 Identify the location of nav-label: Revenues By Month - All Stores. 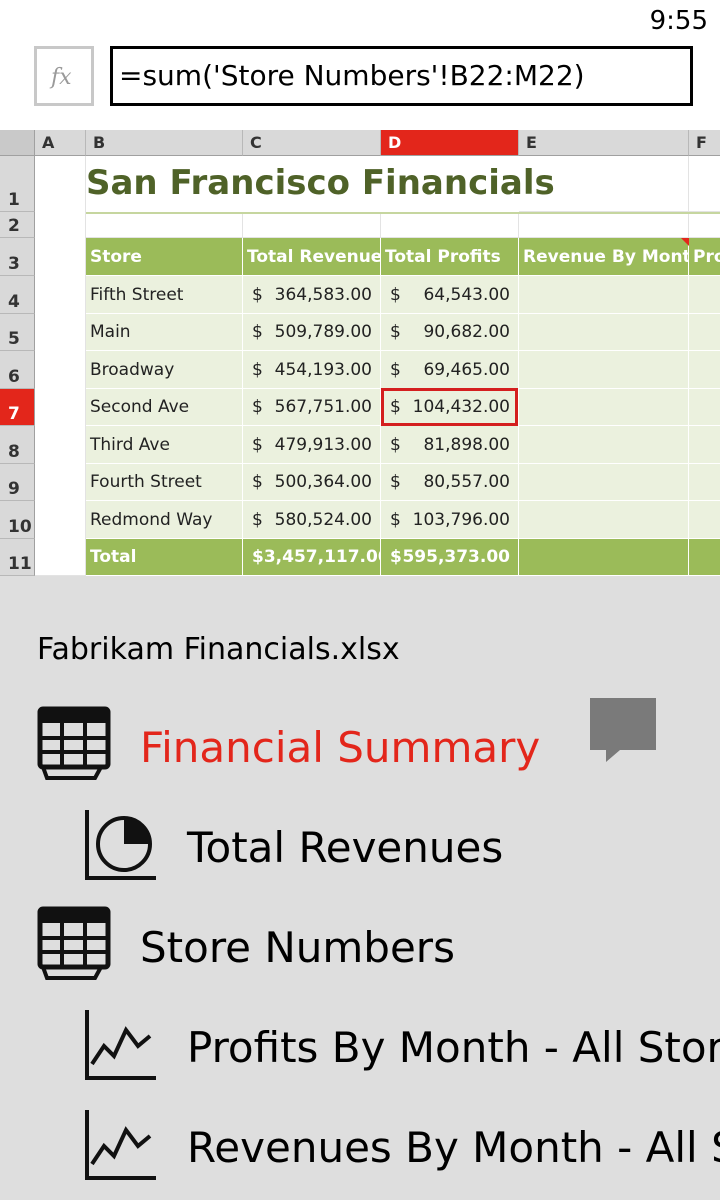
(453, 1147).